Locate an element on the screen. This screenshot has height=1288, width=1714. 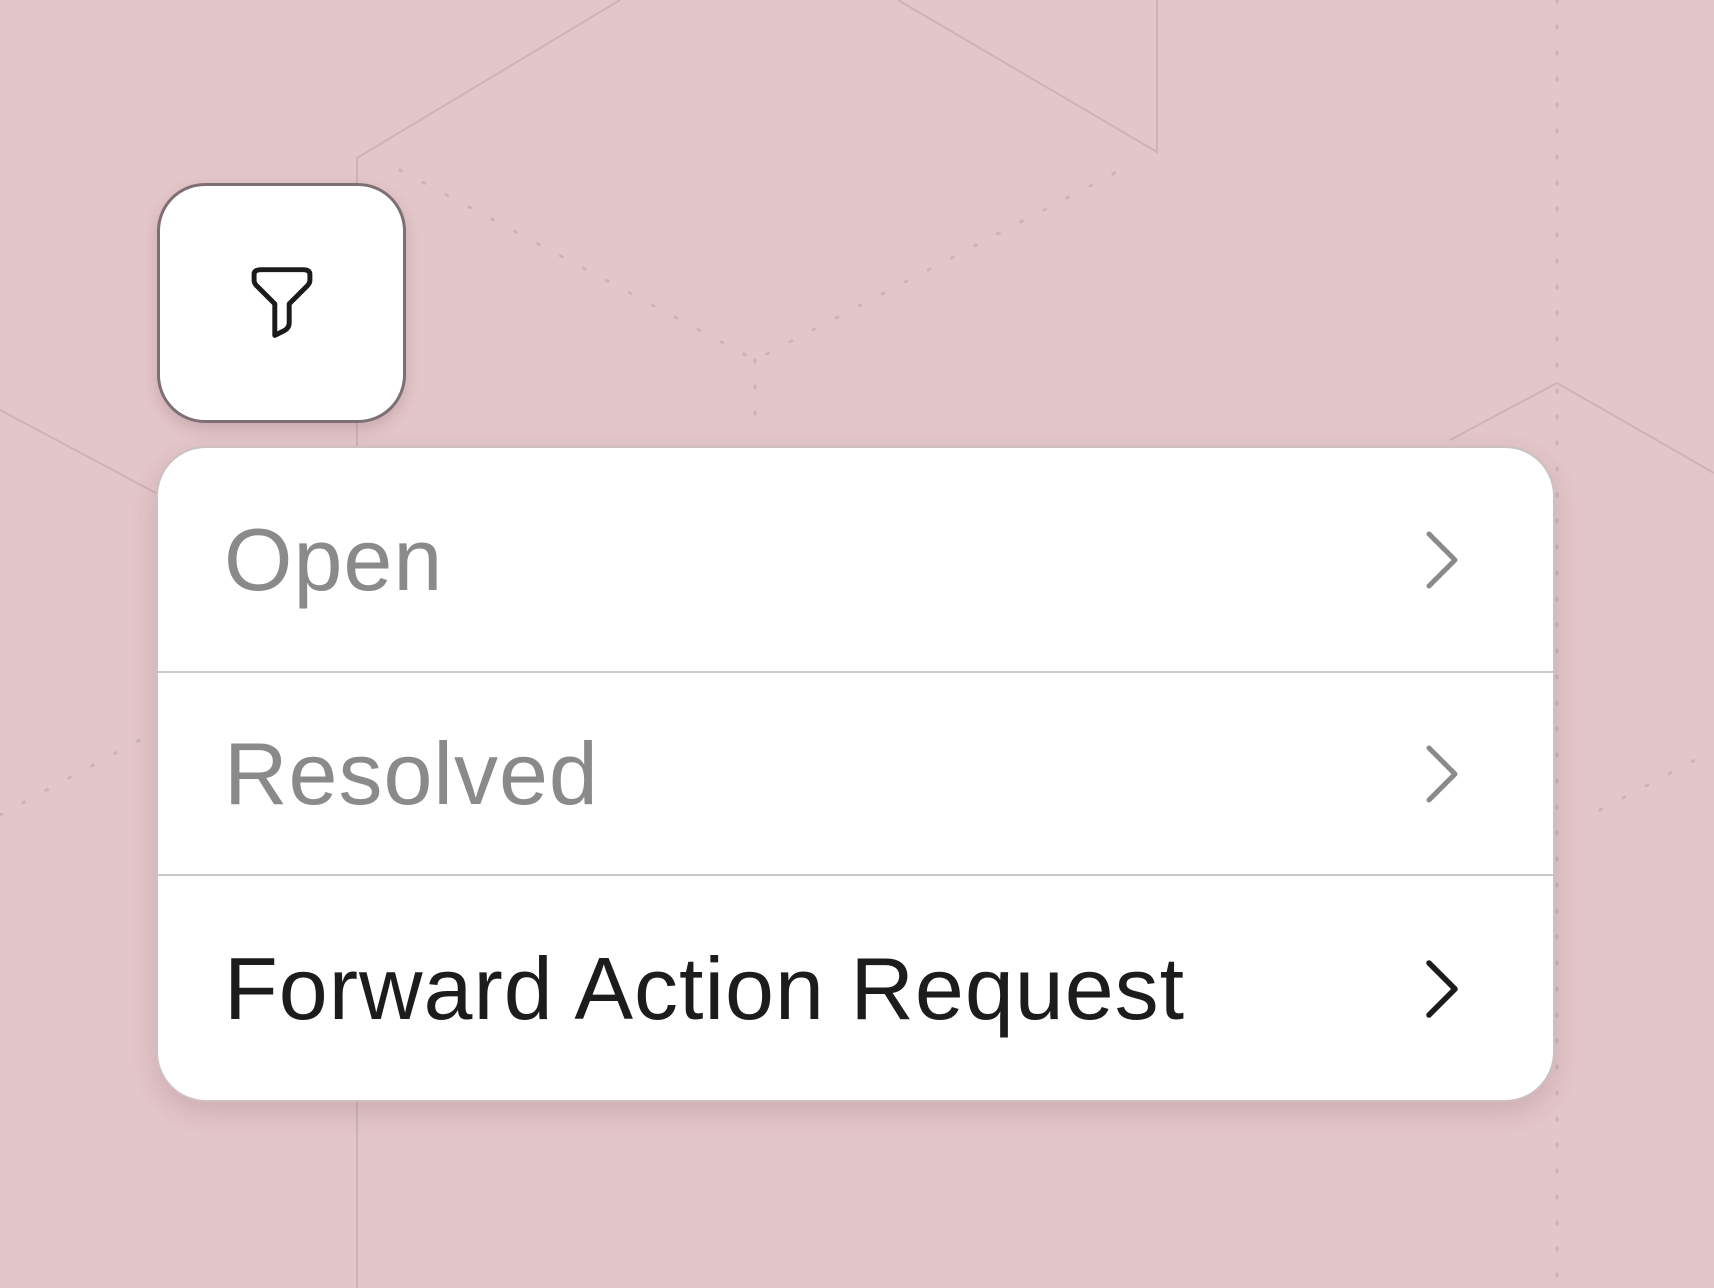
menu-item-resolved: Resolved is located at coordinates (855, 774).